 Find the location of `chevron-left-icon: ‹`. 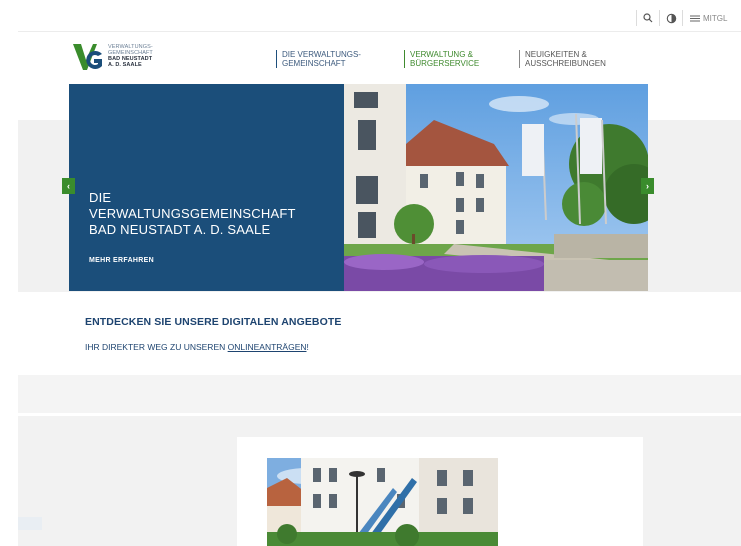

chevron-left-icon: ‹ is located at coordinates (68, 186).